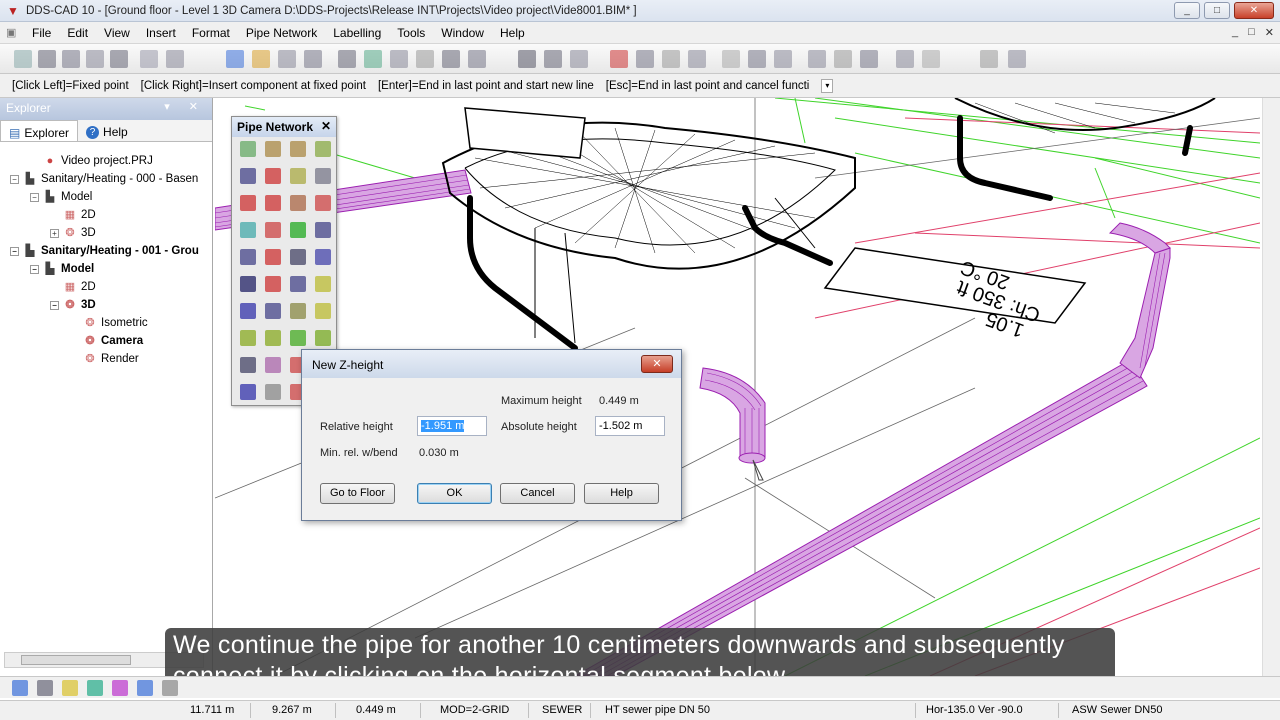  What do you see at coordinates (41, 33) in the screenshot?
I see `menu-file: File` at bounding box center [41, 33].